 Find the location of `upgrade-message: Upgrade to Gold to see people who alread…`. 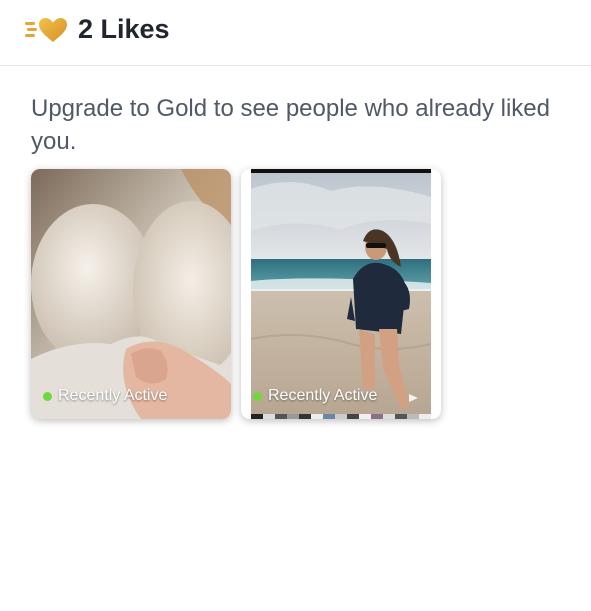

upgrade-message: Upgrade to Gold to see people who alread… is located at coordinates (290, 125).